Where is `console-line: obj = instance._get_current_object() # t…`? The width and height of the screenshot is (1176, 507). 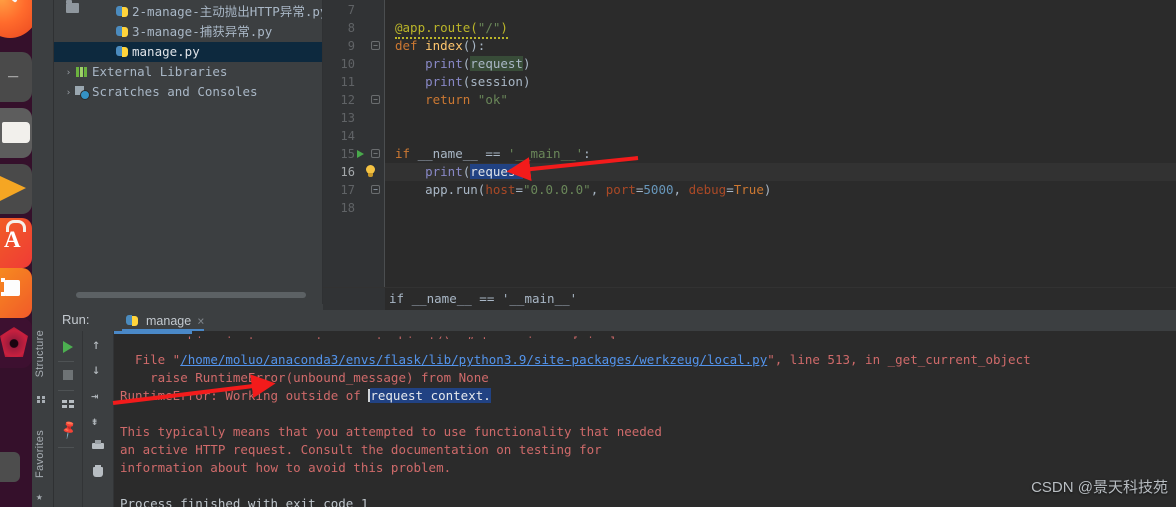 console-line: obj = instance._get_current_object() # t… is located at coordinates (368, 336).